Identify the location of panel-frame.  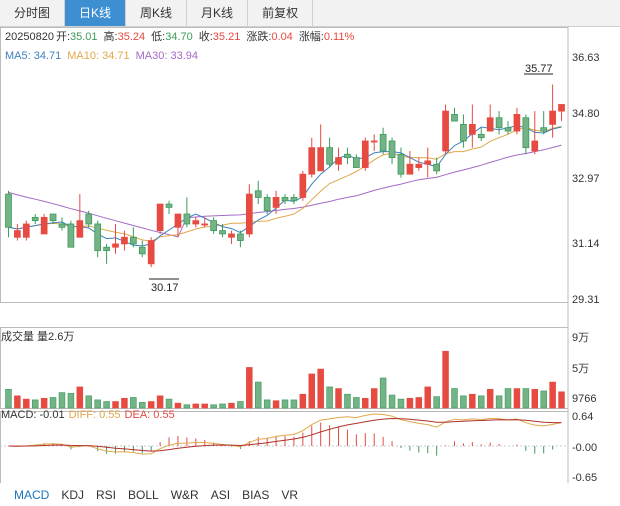
(284, 447).